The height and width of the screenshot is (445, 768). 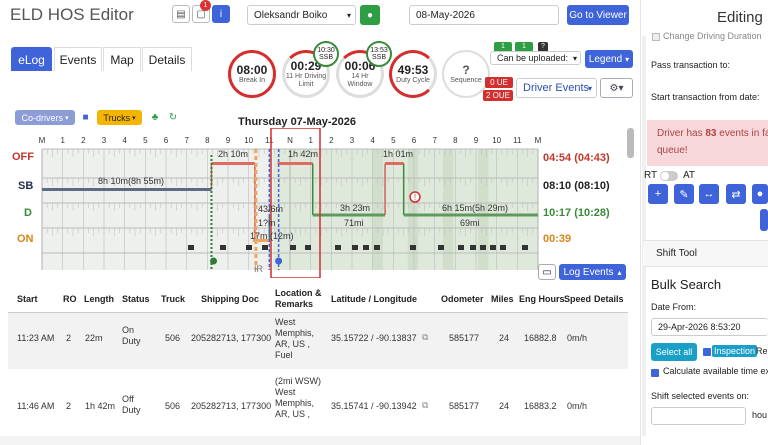 What do you see at coordinates (655, 373) in the screenshot?
I see `calculate-checkbox` at bounding box center [655, 373].